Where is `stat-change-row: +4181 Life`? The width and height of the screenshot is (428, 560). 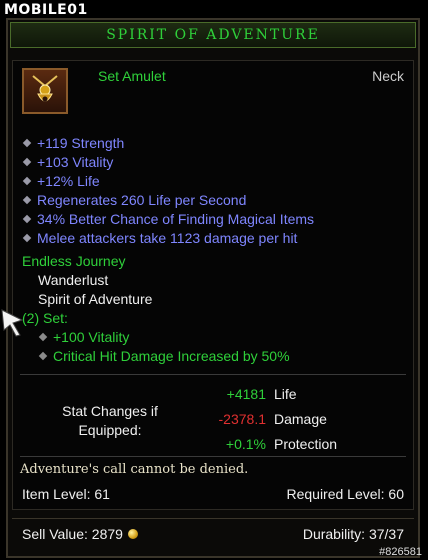
stat-change-row: +4181 Life is located at coordinates (261, 394).